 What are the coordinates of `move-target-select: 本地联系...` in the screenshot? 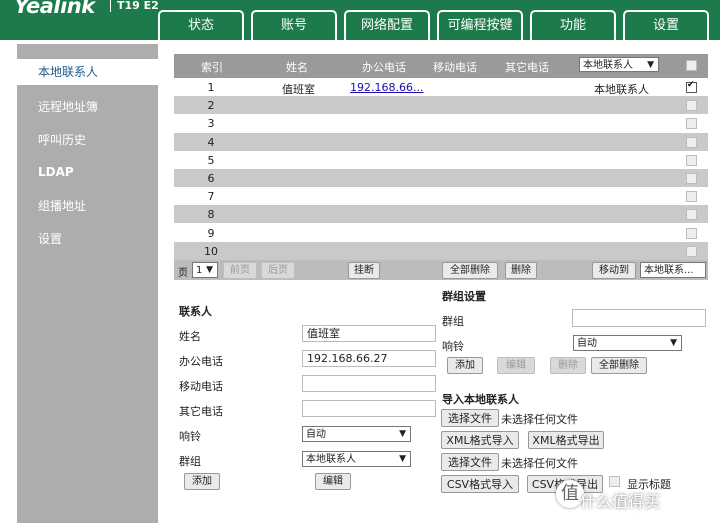 It's located at (673, 270).